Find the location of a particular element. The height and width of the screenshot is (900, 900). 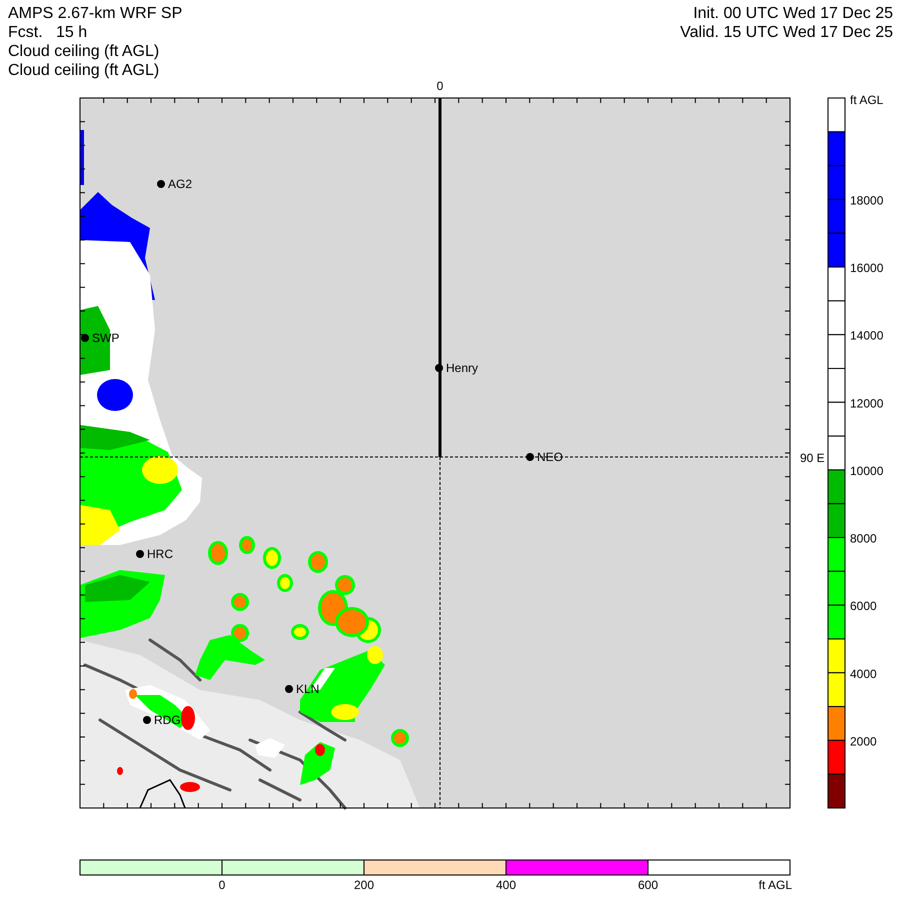

legend-tick-label: 200 is located at coordinates (364, 885).